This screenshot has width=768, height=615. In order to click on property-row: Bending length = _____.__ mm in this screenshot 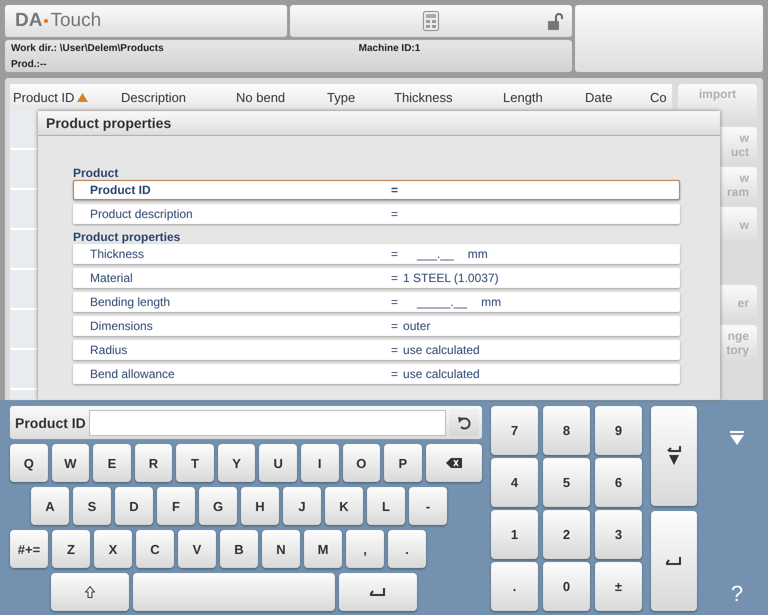, I will do `click(376, 302)`.